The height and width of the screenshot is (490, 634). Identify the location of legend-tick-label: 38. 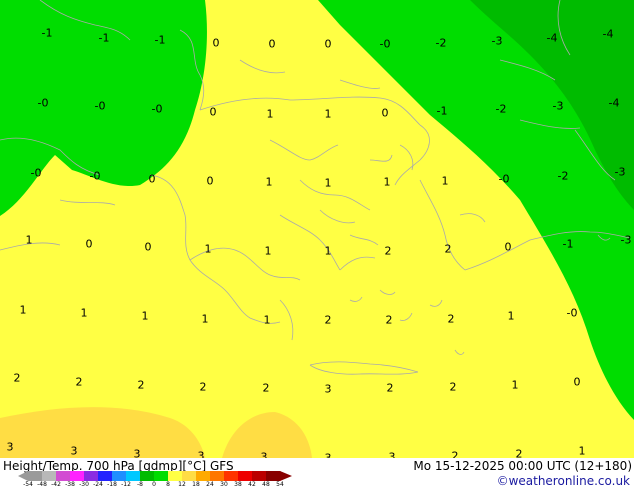
(238, 484).